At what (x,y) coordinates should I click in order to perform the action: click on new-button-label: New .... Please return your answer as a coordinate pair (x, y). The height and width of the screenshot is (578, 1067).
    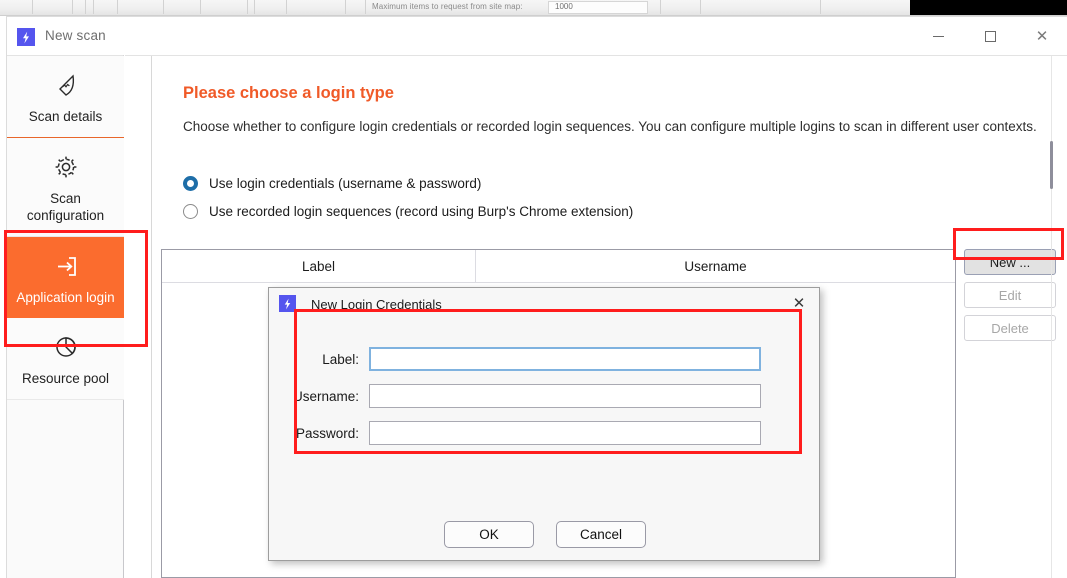
    Looking at the image, I should click on (1010, 262).